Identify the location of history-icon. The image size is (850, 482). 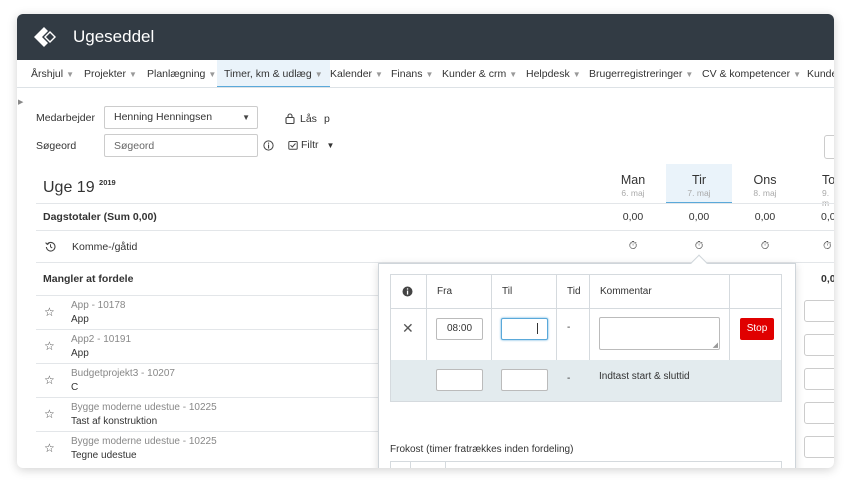
(50, 246).